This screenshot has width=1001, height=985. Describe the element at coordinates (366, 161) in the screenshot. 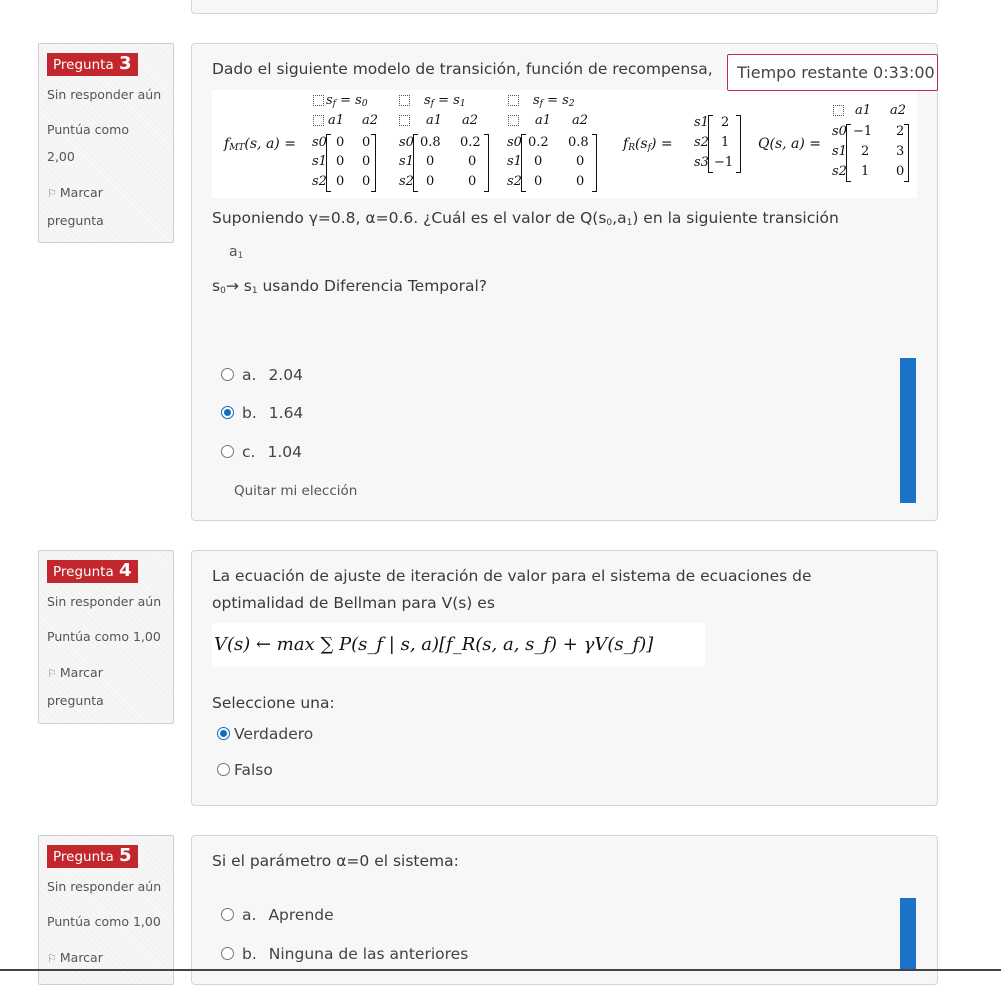

I see `m1-v11: 0` at that location.